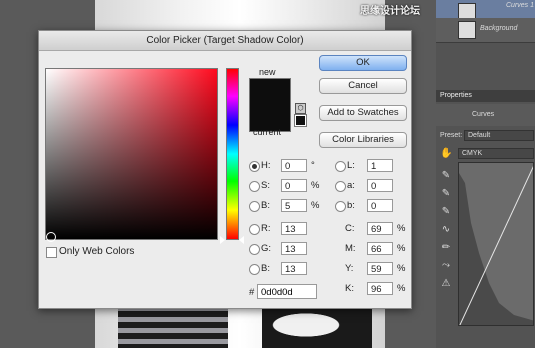  What do you see at coordinates (266, 165) in the screenshot?
I see `field-label: H:` at bounding box center [266, 165].